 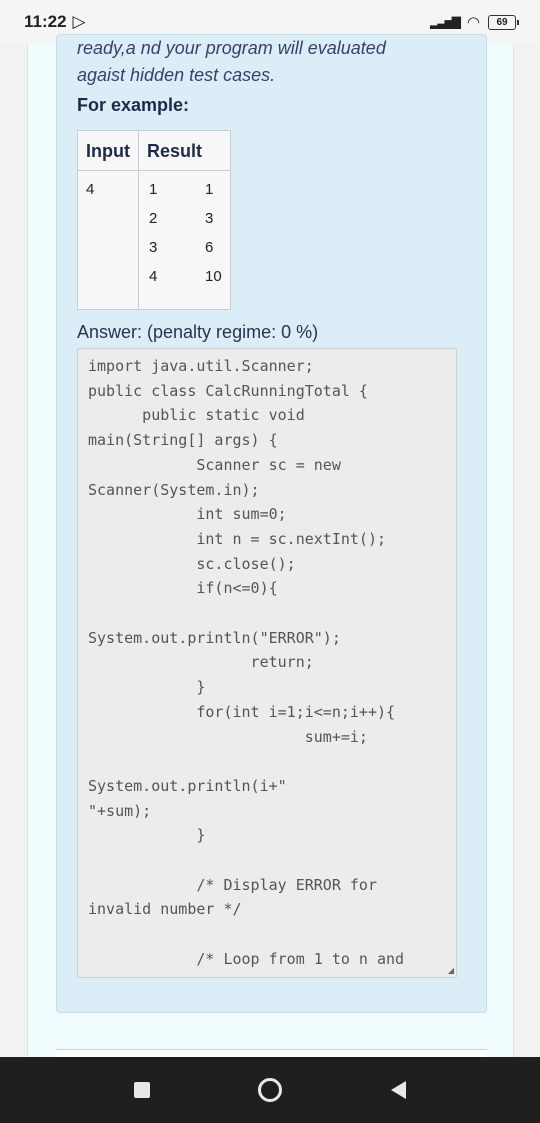 What do you see at coordinates (120, 810) in the screenshot?
I see `code-line: "+sum);` at bounding box center [120, 810].